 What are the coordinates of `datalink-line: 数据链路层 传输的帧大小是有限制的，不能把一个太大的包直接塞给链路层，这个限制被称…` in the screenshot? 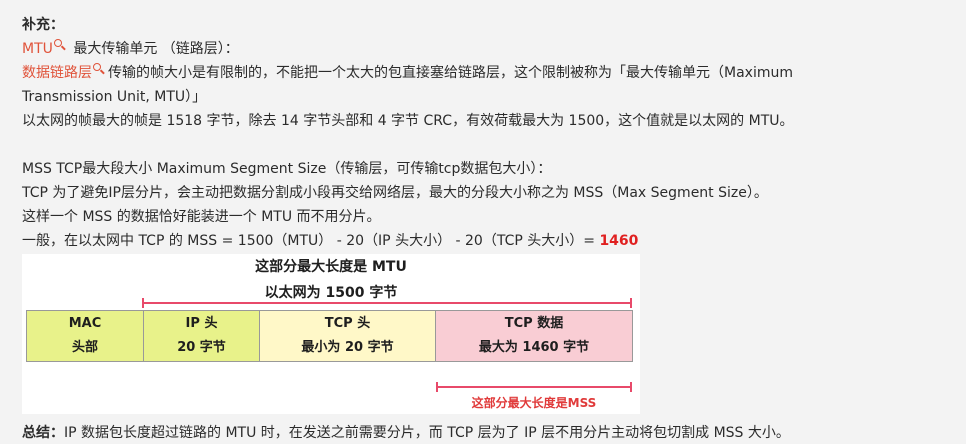 It's located at (407, 73).